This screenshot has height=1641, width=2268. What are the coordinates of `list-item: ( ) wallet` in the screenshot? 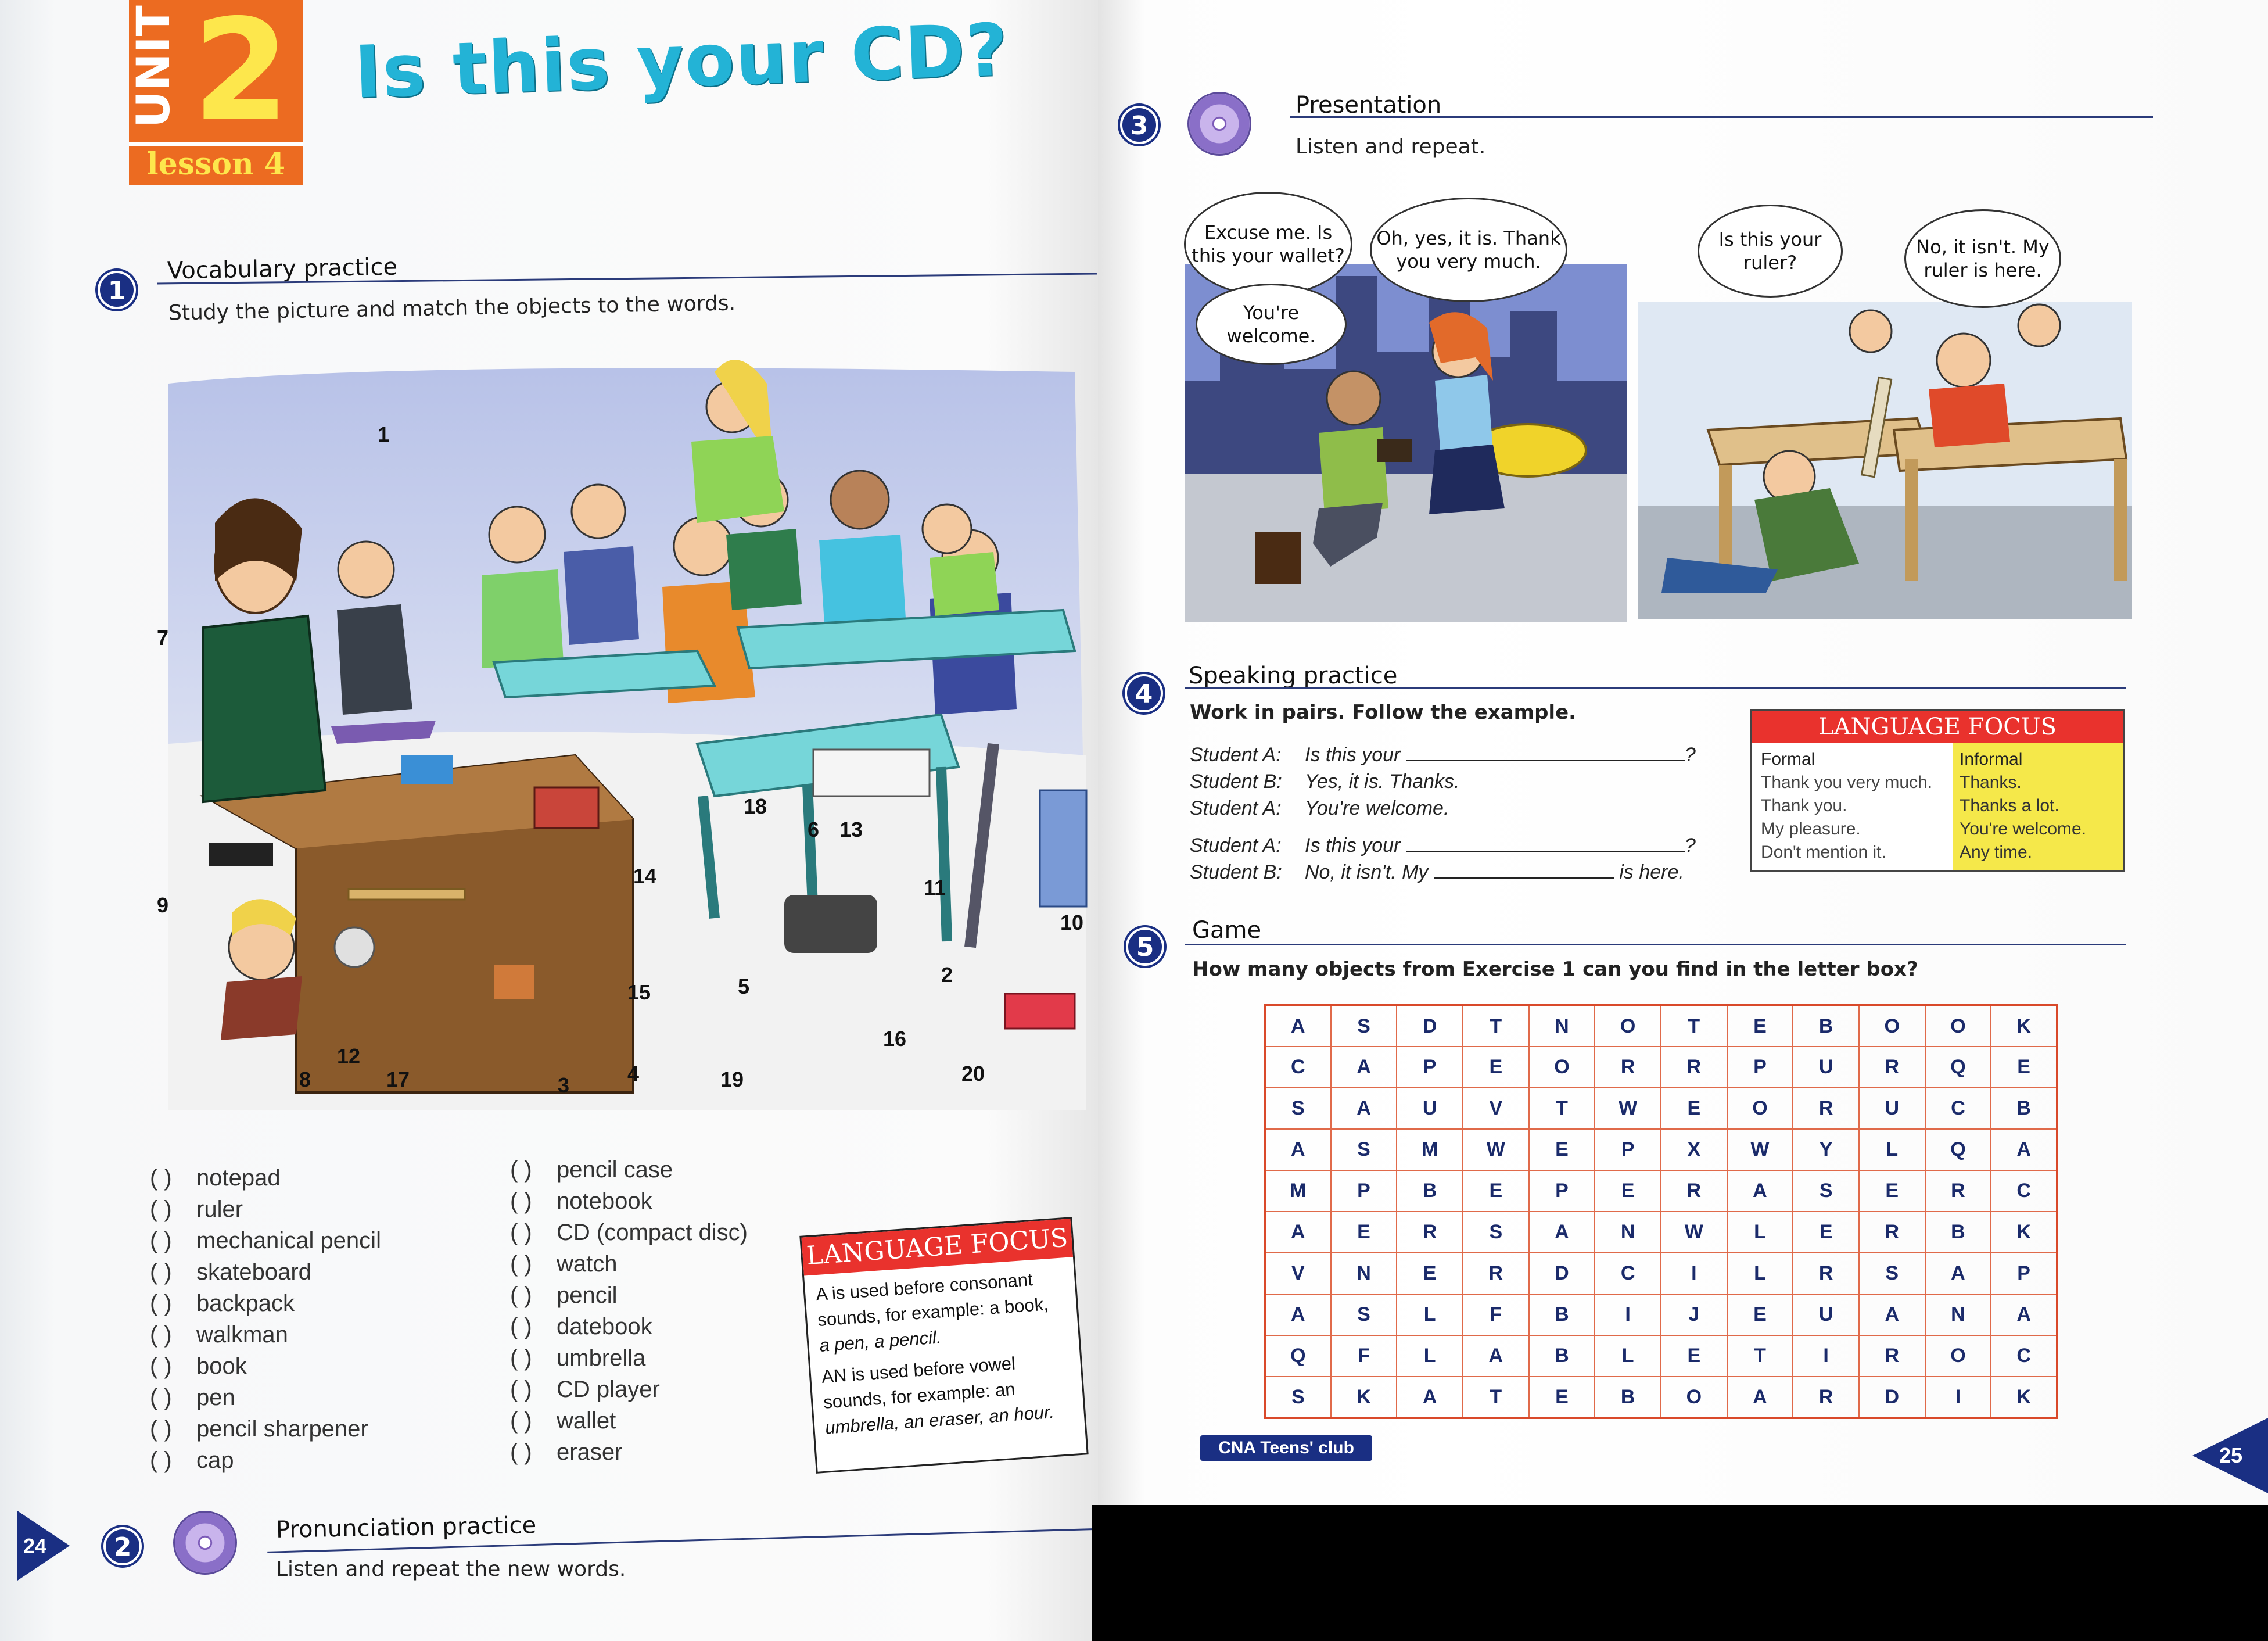 It's located at (629, 1420).